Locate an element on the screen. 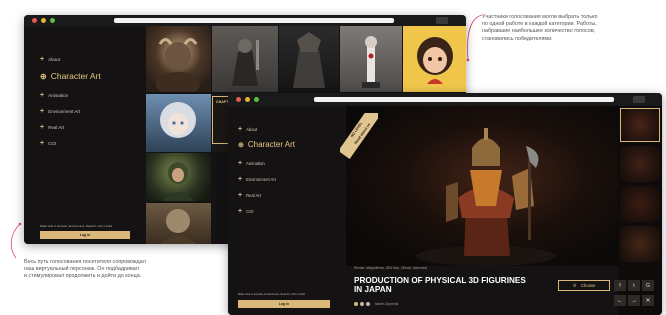  google-icon: G is located at coordinates (648, 285).